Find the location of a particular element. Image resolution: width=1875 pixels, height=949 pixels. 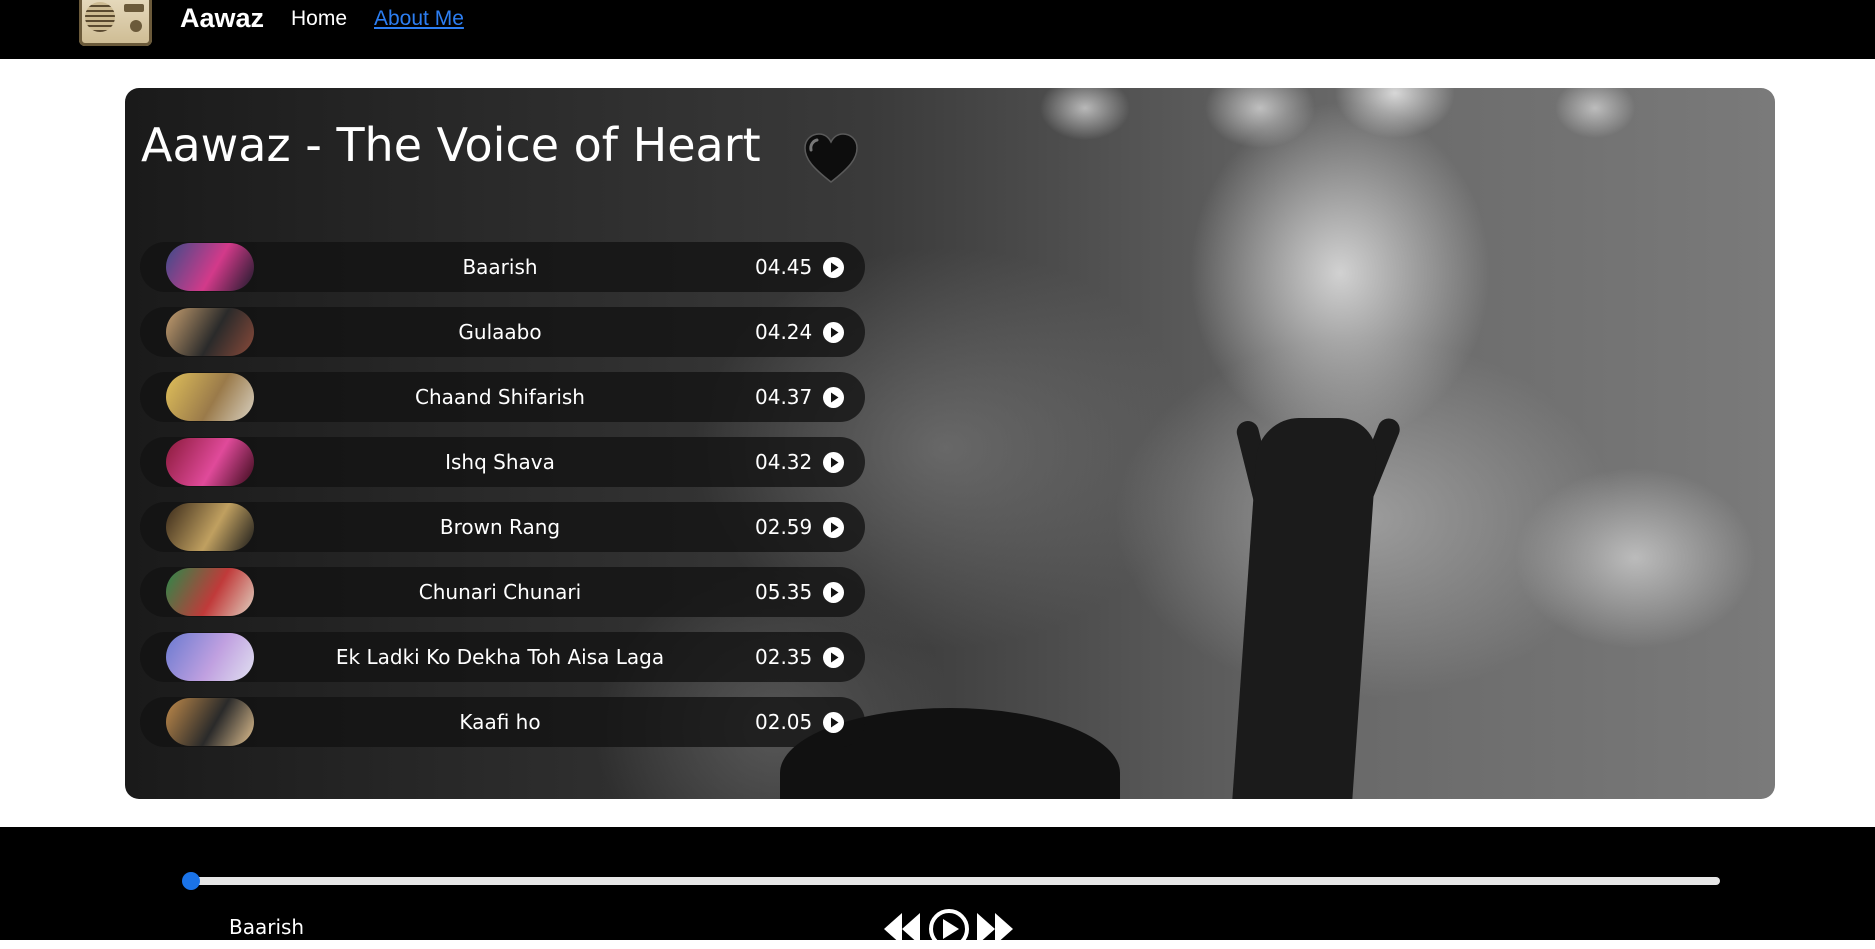

previous-icon is located at coordinates (902, 929).